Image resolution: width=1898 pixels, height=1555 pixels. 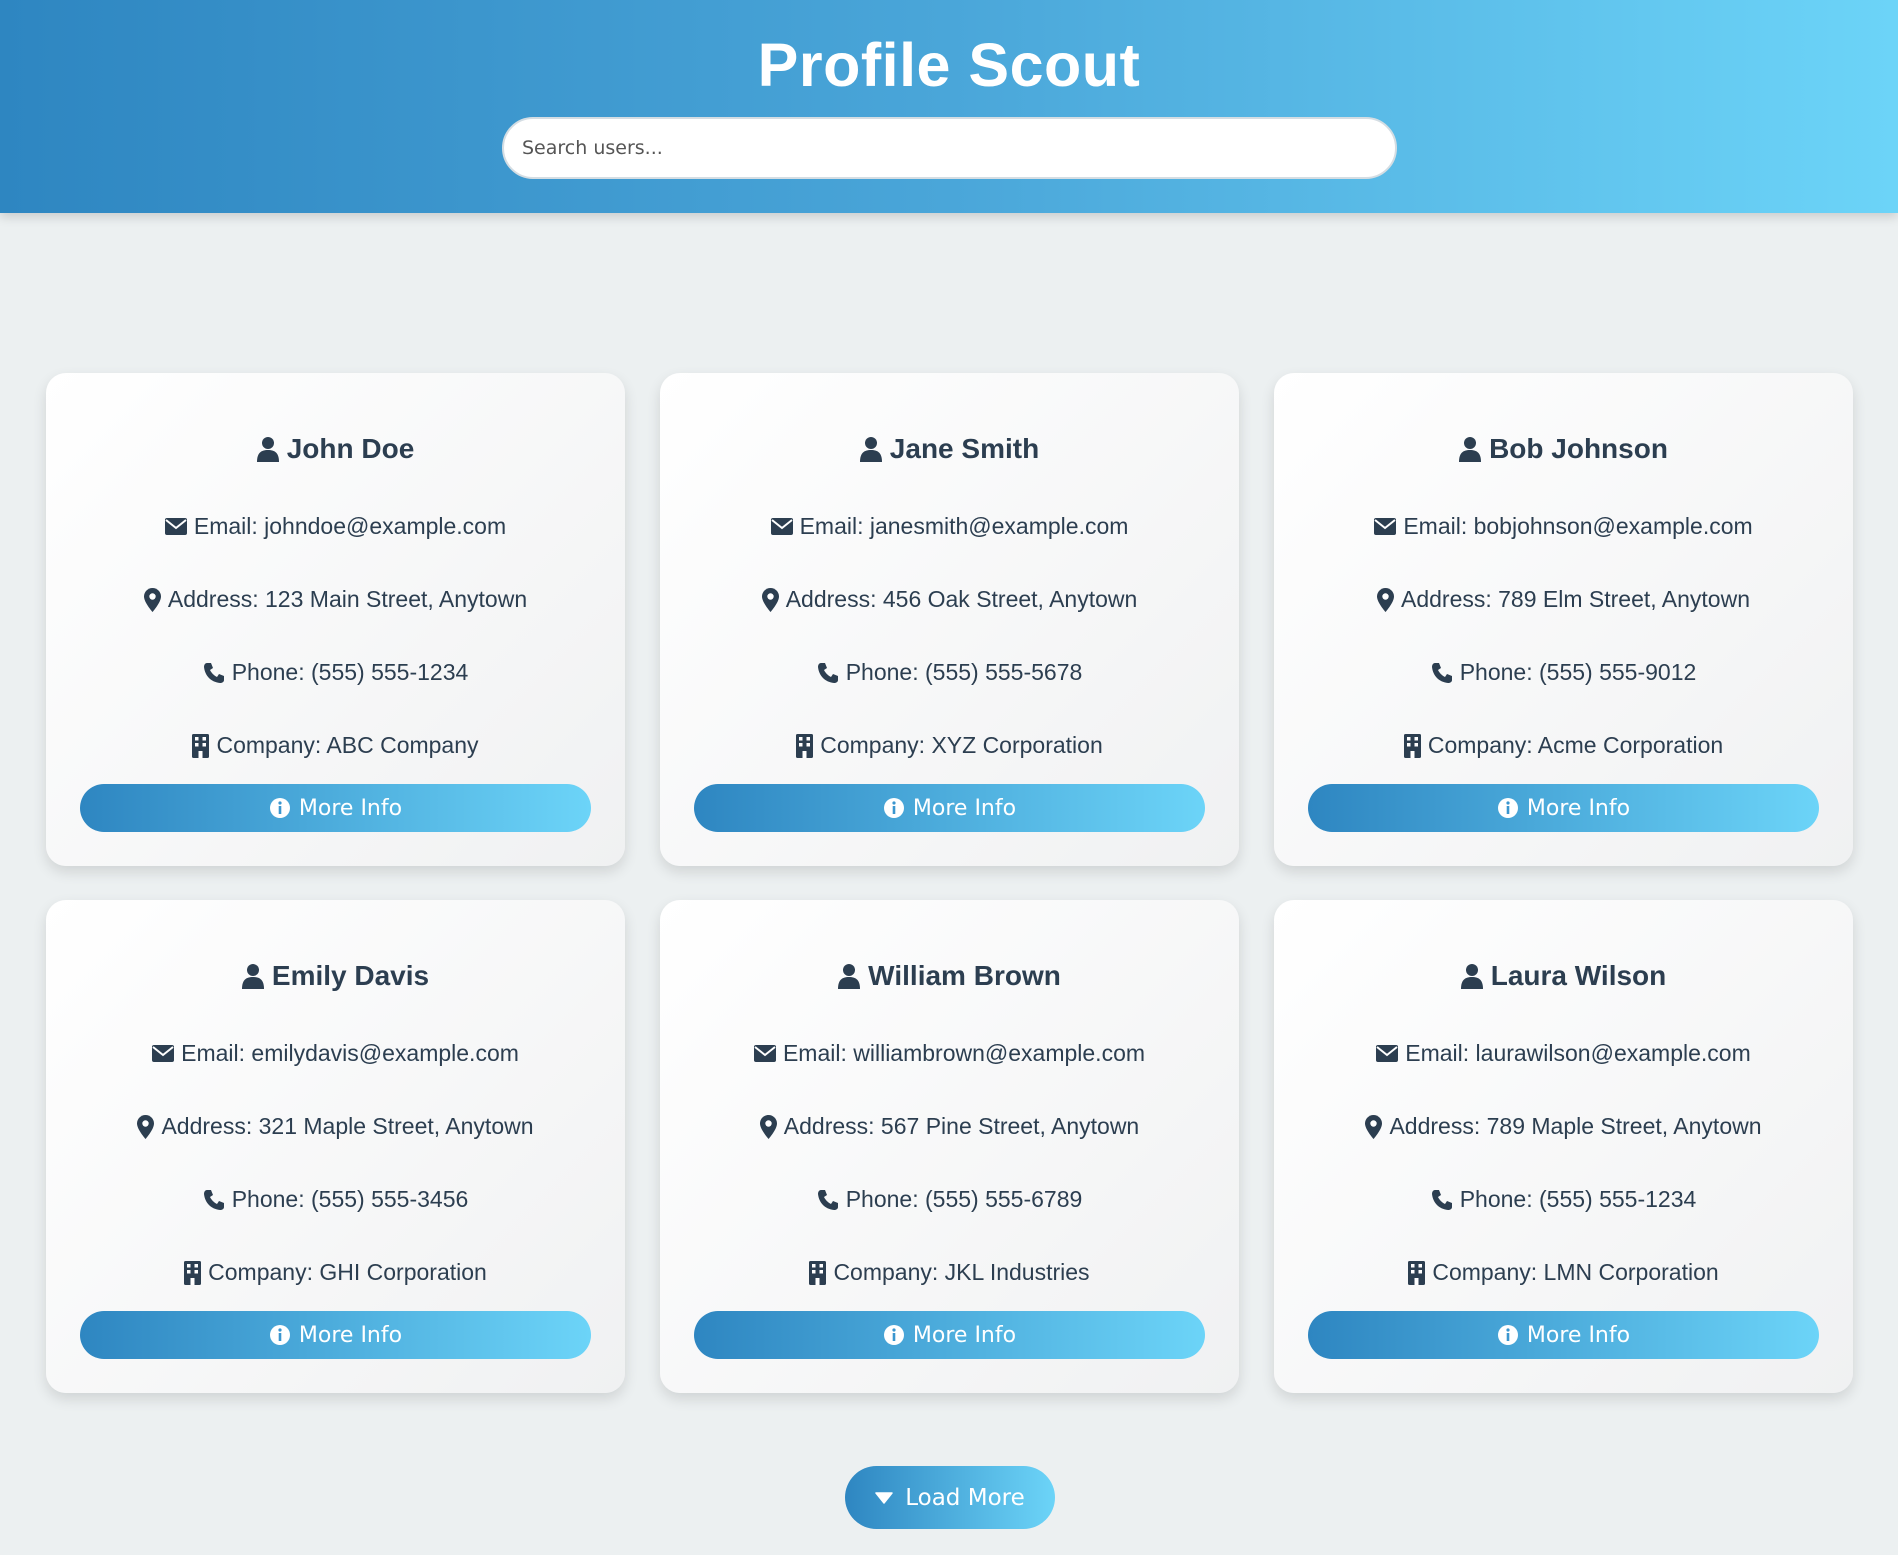 I want to click on user-address: Address: 456 Oak Street, Anytown, so click(x=949, y=599).